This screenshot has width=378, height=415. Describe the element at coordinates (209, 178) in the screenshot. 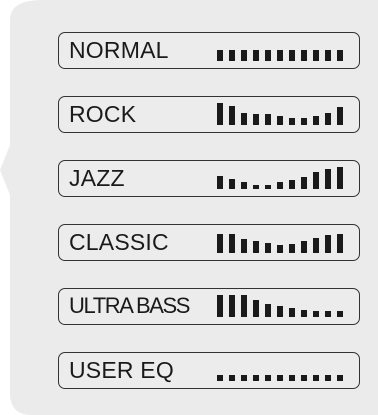

I see `eq-preset-jazz: JAZZ` at that location.